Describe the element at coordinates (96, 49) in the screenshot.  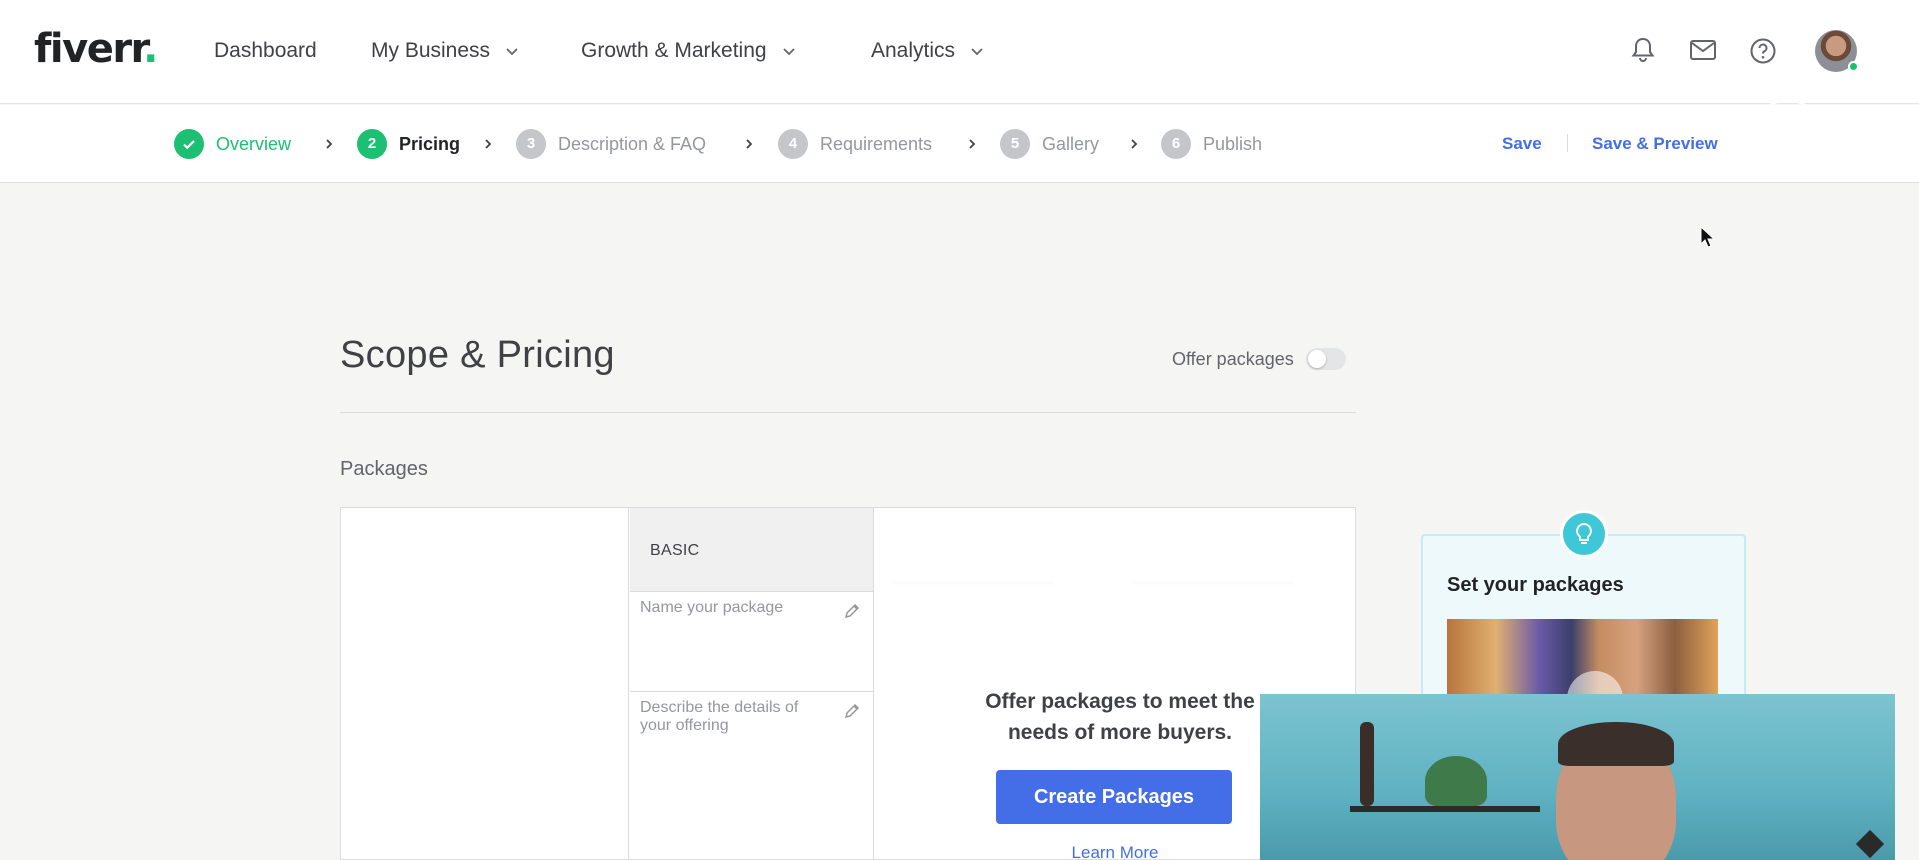
I see `fiverr-logo: fiverr.` at that location.